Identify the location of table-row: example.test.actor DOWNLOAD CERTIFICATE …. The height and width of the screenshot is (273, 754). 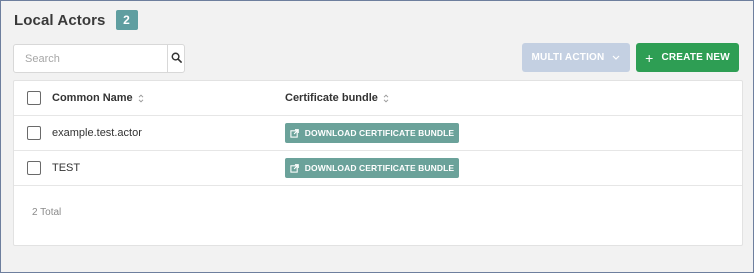
(378, 133).